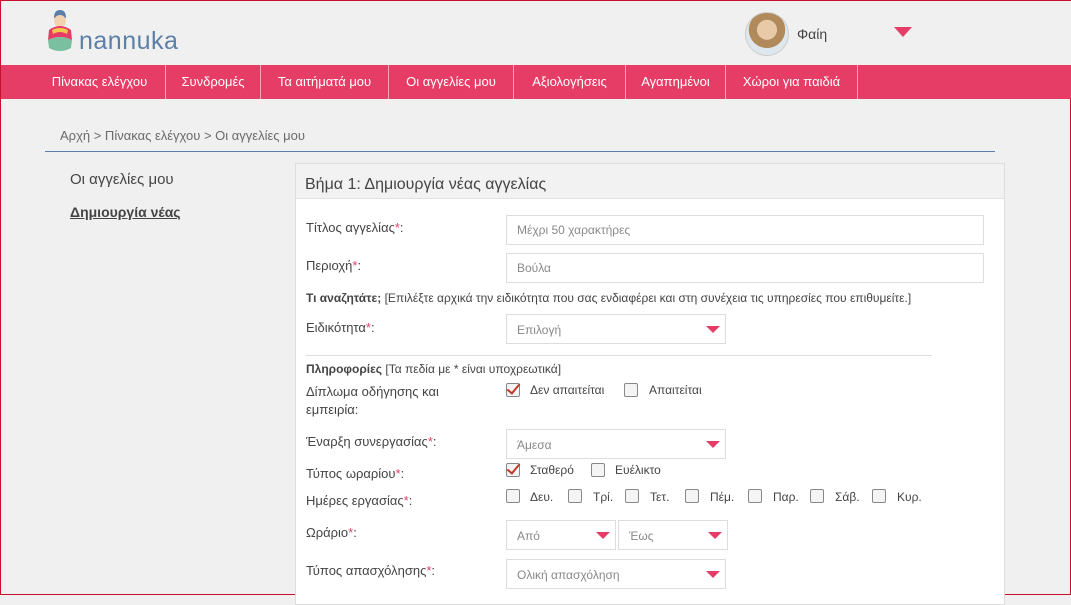  I want to click on logo-icon, so click(60, 30).